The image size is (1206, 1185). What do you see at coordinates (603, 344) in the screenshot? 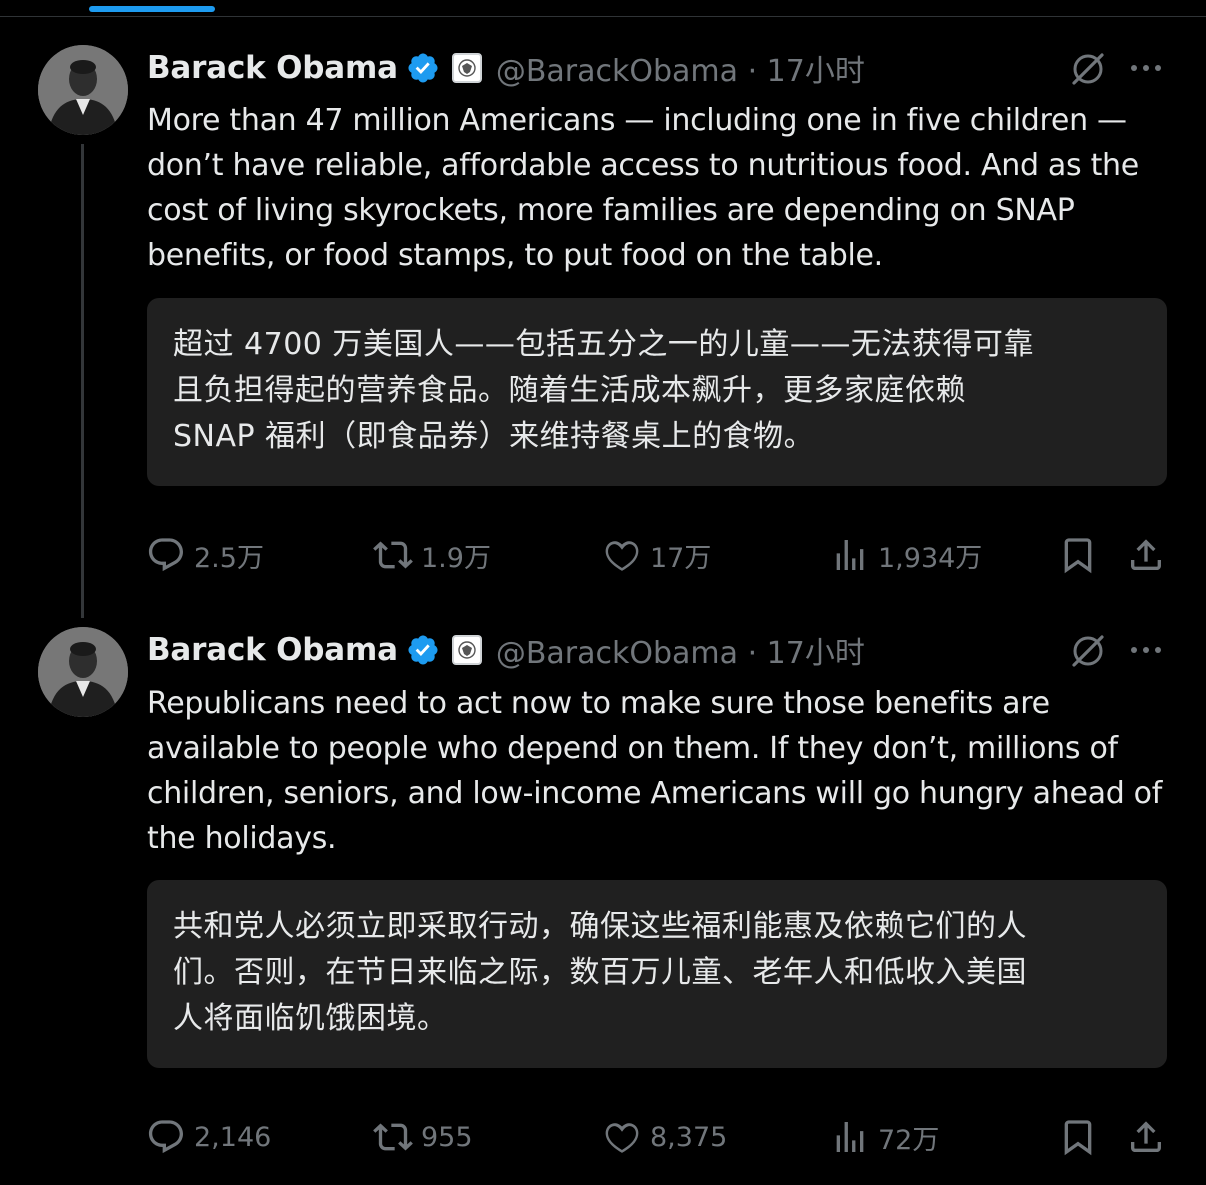
I see `translation-line: 超过 4700 万美国人——包括五分之一的儿童——无法获得可靠` at bounding box center [603, 344].